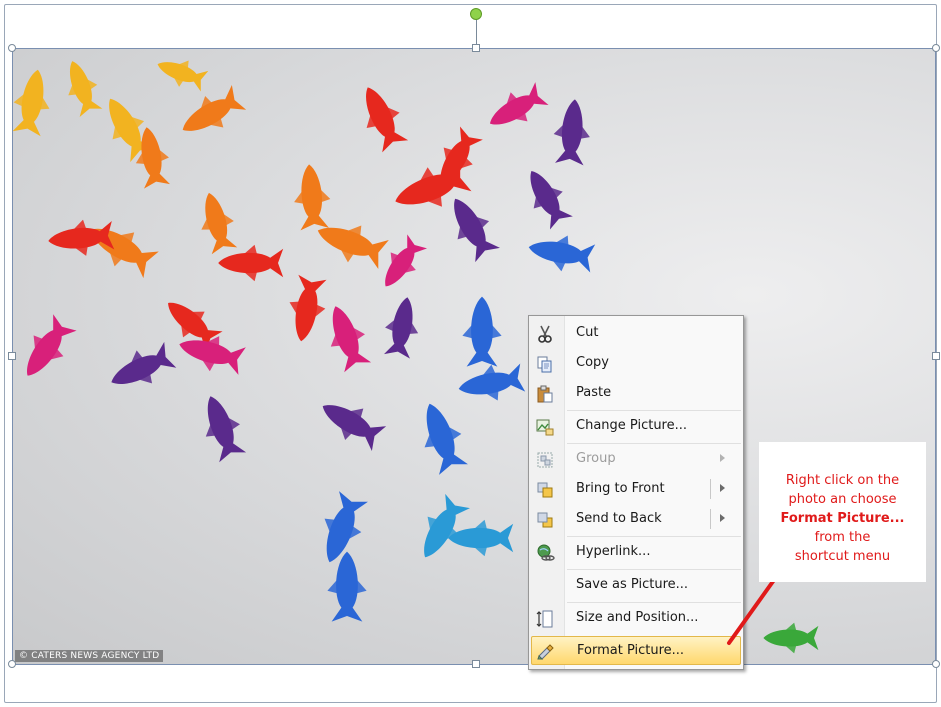 The width and height of the screenshot is (941, 707). What do you see at coordinates (636, 333) in the screenshot?
I see `menu-item-cut: Cut` at bounding box center [636, 333].